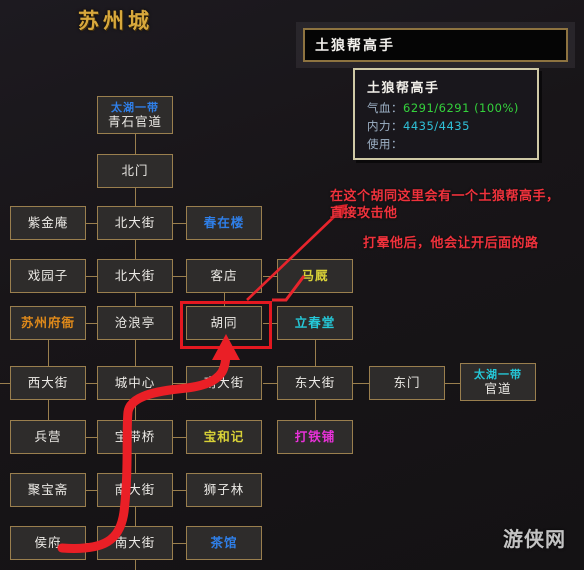 The width and height of the screenshot is (584, 570). I want to click on map-cell-chunzailou: 春在楼, so click(224, 223).